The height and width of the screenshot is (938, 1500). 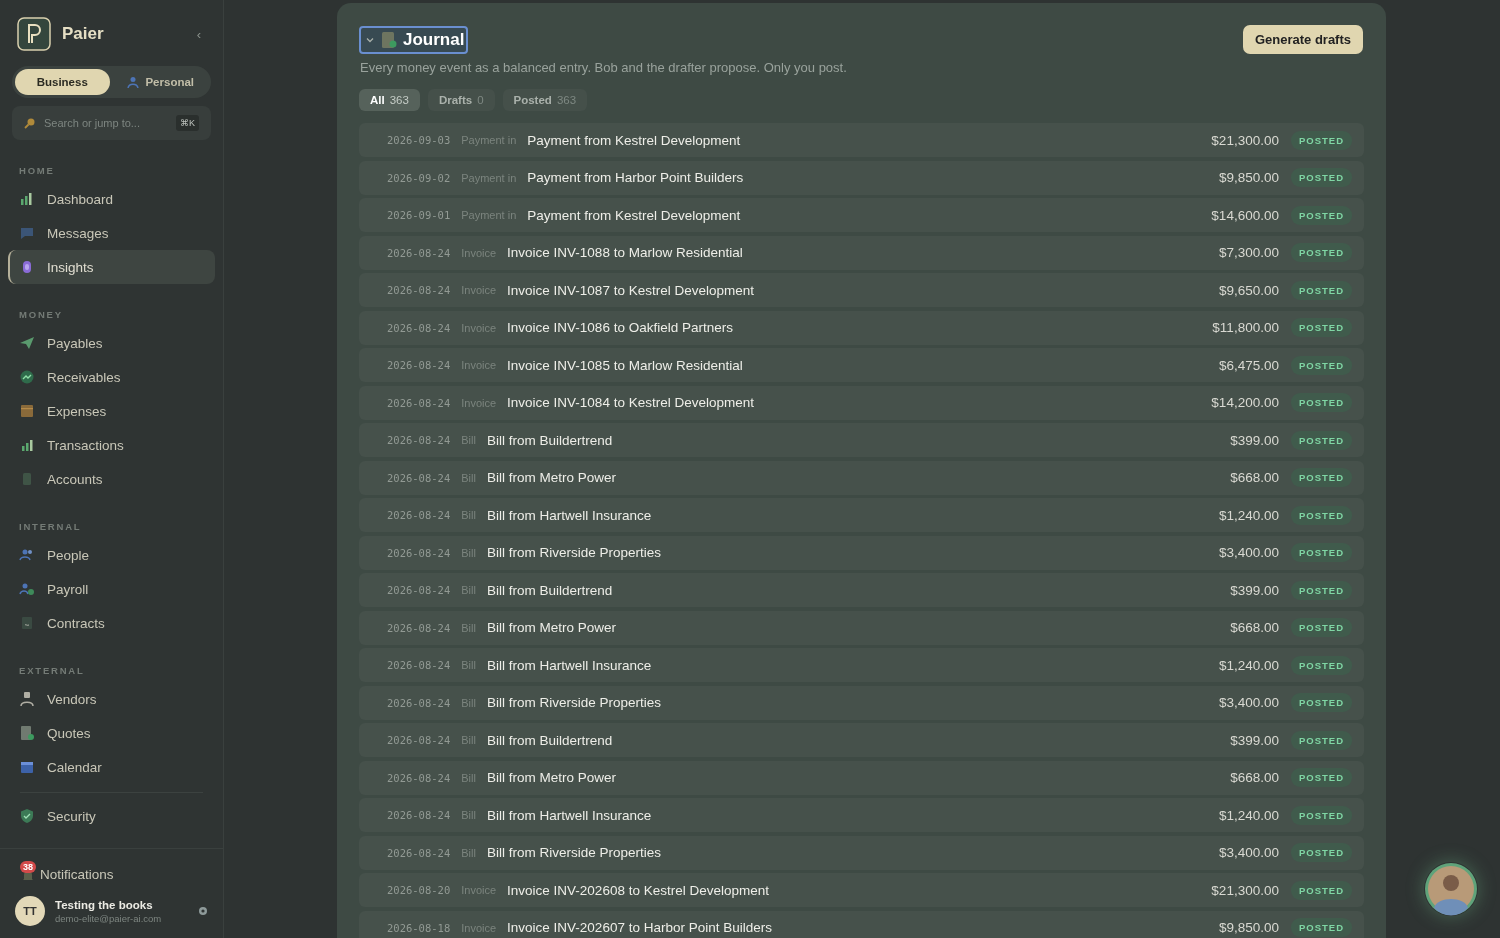 I want to click on nav-item: Insights, so click(x=111, y=267).